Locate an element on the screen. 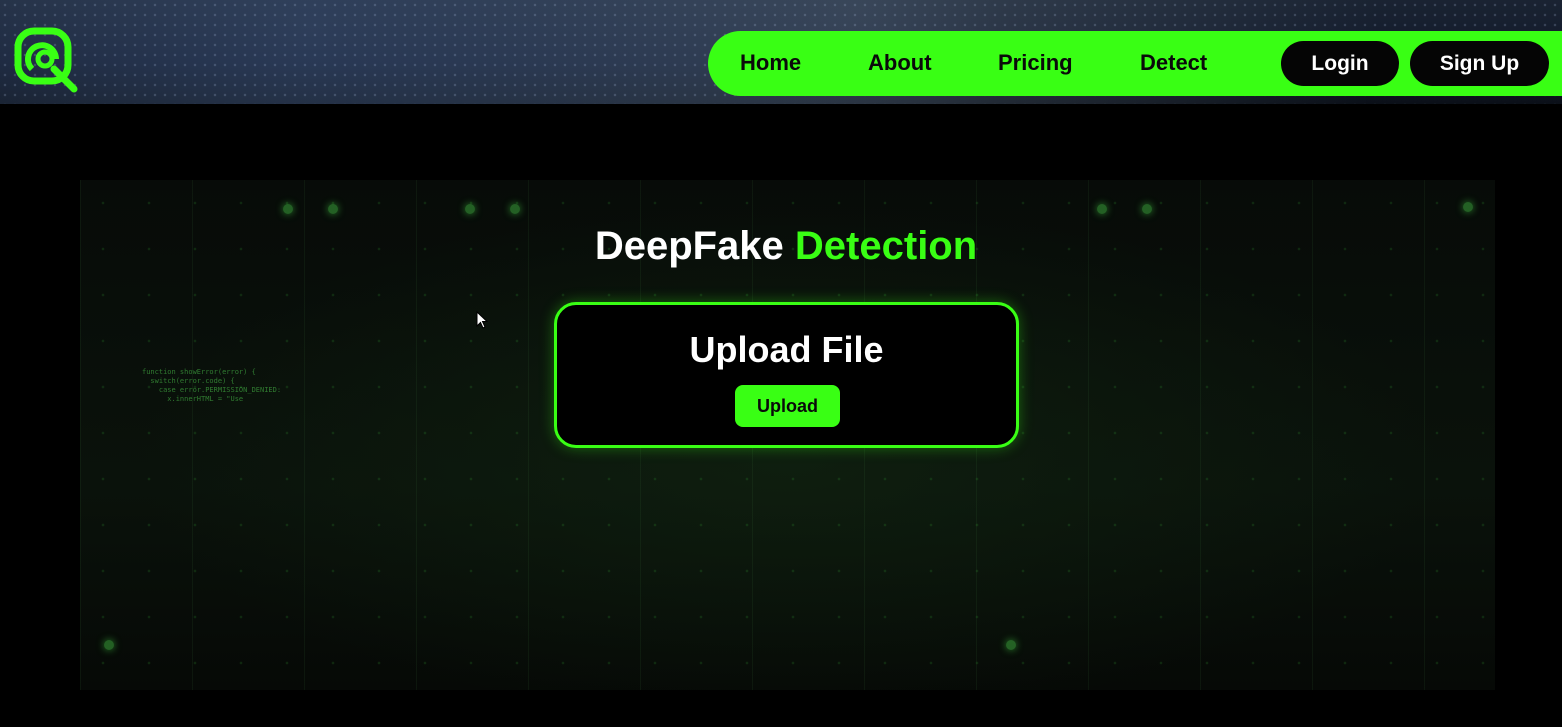 The image size is (1562, 727). page-title: DeepFake Detection is located at coordinates (781, 246).